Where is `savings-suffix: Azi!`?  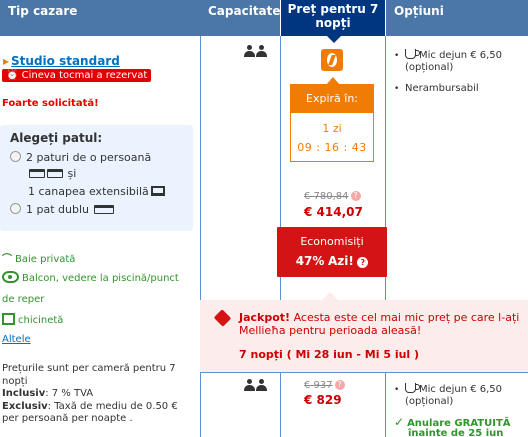 savings-suffix: Azi! is located at coordinates (340, 261).